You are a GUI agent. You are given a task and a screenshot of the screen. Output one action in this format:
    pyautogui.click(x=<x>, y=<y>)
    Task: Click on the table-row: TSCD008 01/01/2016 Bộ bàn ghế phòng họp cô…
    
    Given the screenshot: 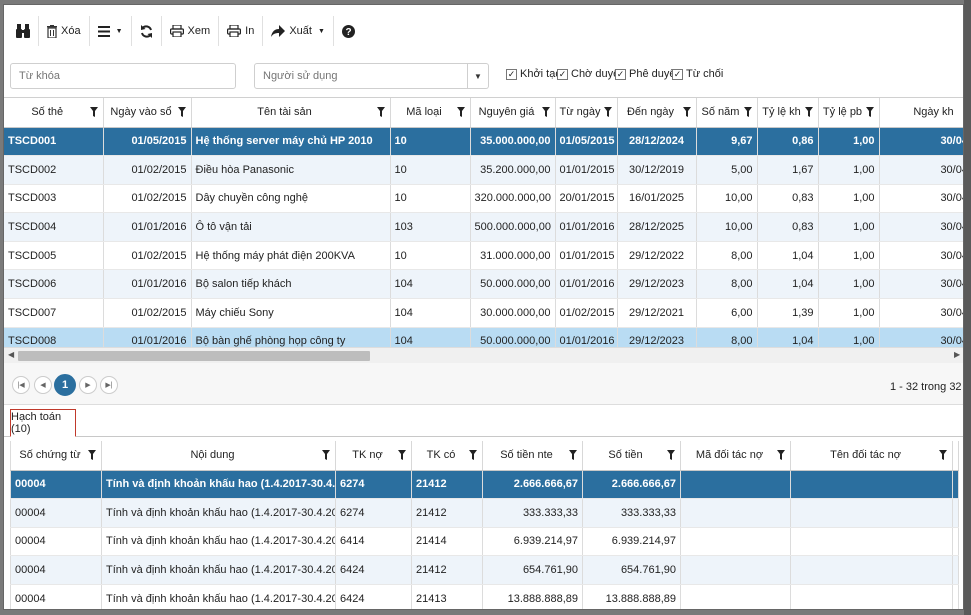 What is the action you would take?
    pyautogui.click(x=483, y=337)
    